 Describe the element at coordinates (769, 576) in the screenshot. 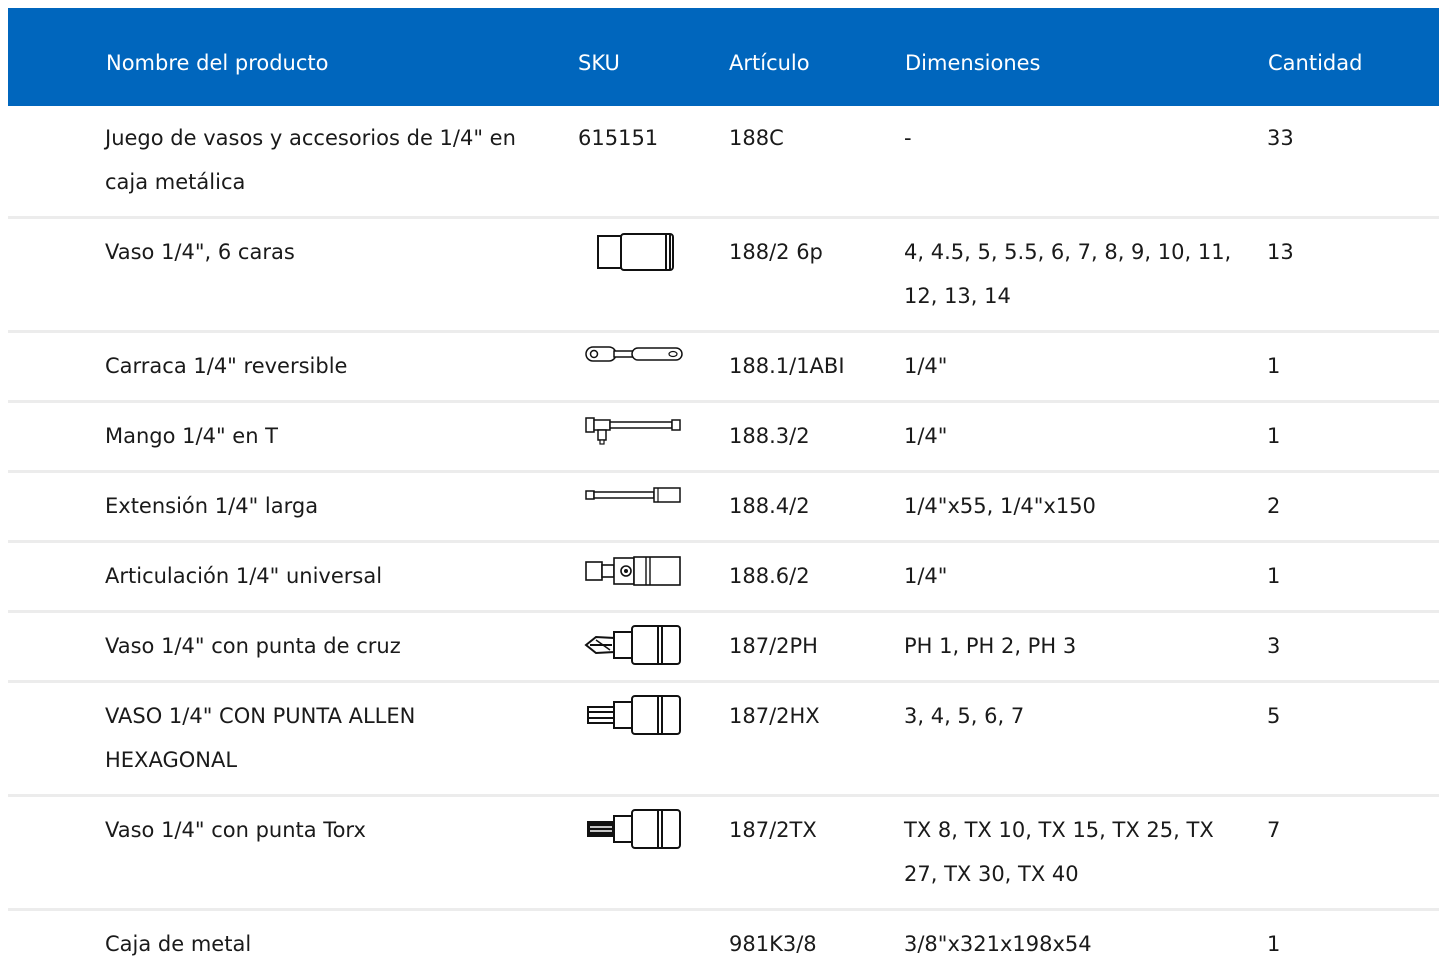

I see `article: 188.6/2` at that location.